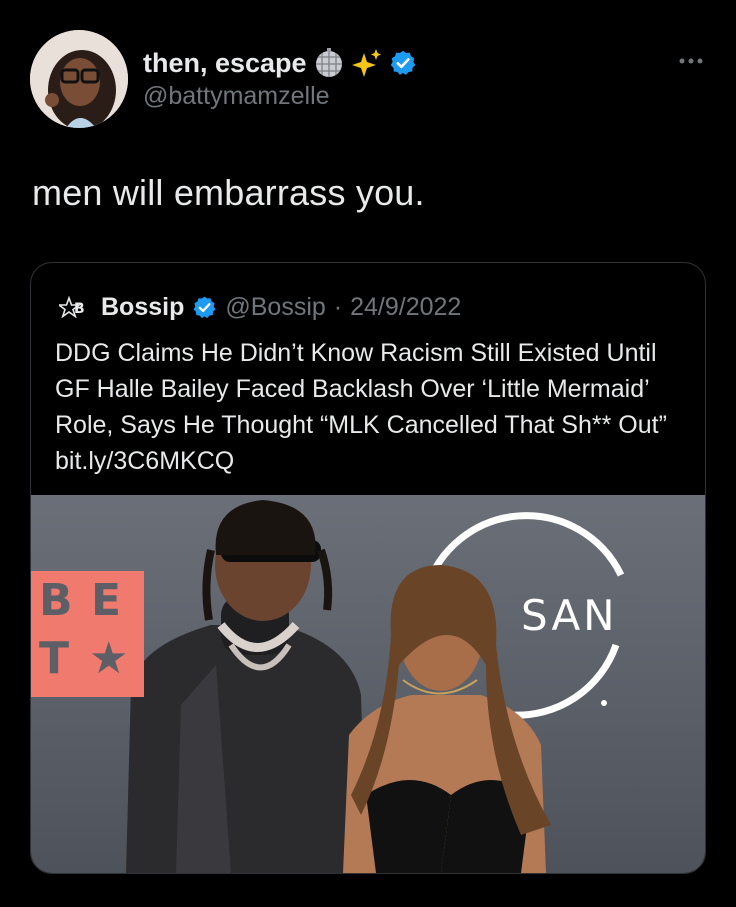 This screenshot has height=907, width=736. What do you see at coordinates (228, 192) in the screenshot?
I see `tweet-text: men will embarrass you.` at bounding box center [228, 192].